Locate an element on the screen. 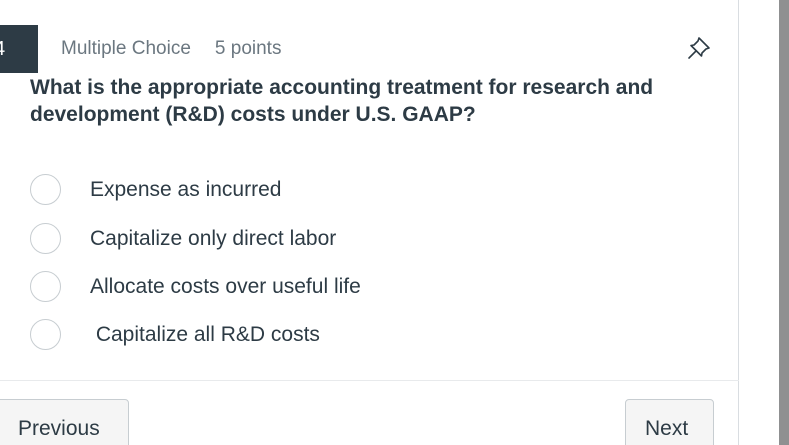 The height and width of the screenshot is (445, 789). answer-option-3: Allocate costs over useful life is located at coordinates (348, 286).